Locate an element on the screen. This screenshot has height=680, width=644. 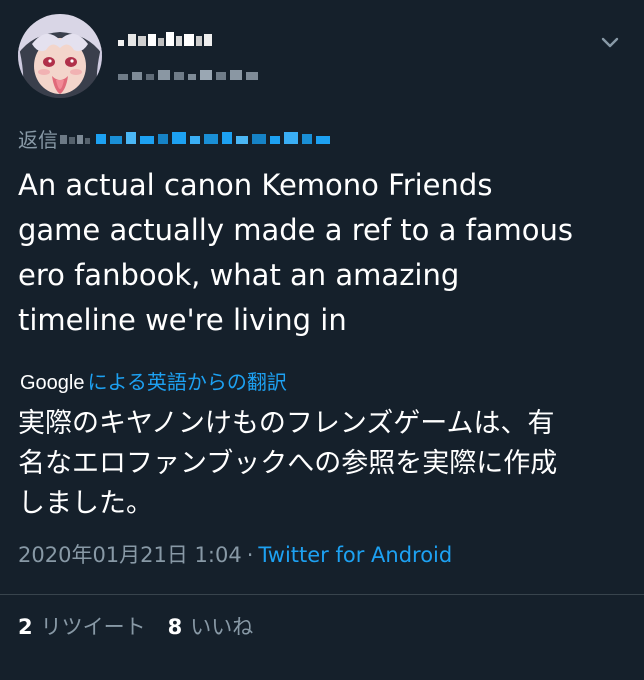
reply-prefix: 返信 is located at coordinates (38, 140).